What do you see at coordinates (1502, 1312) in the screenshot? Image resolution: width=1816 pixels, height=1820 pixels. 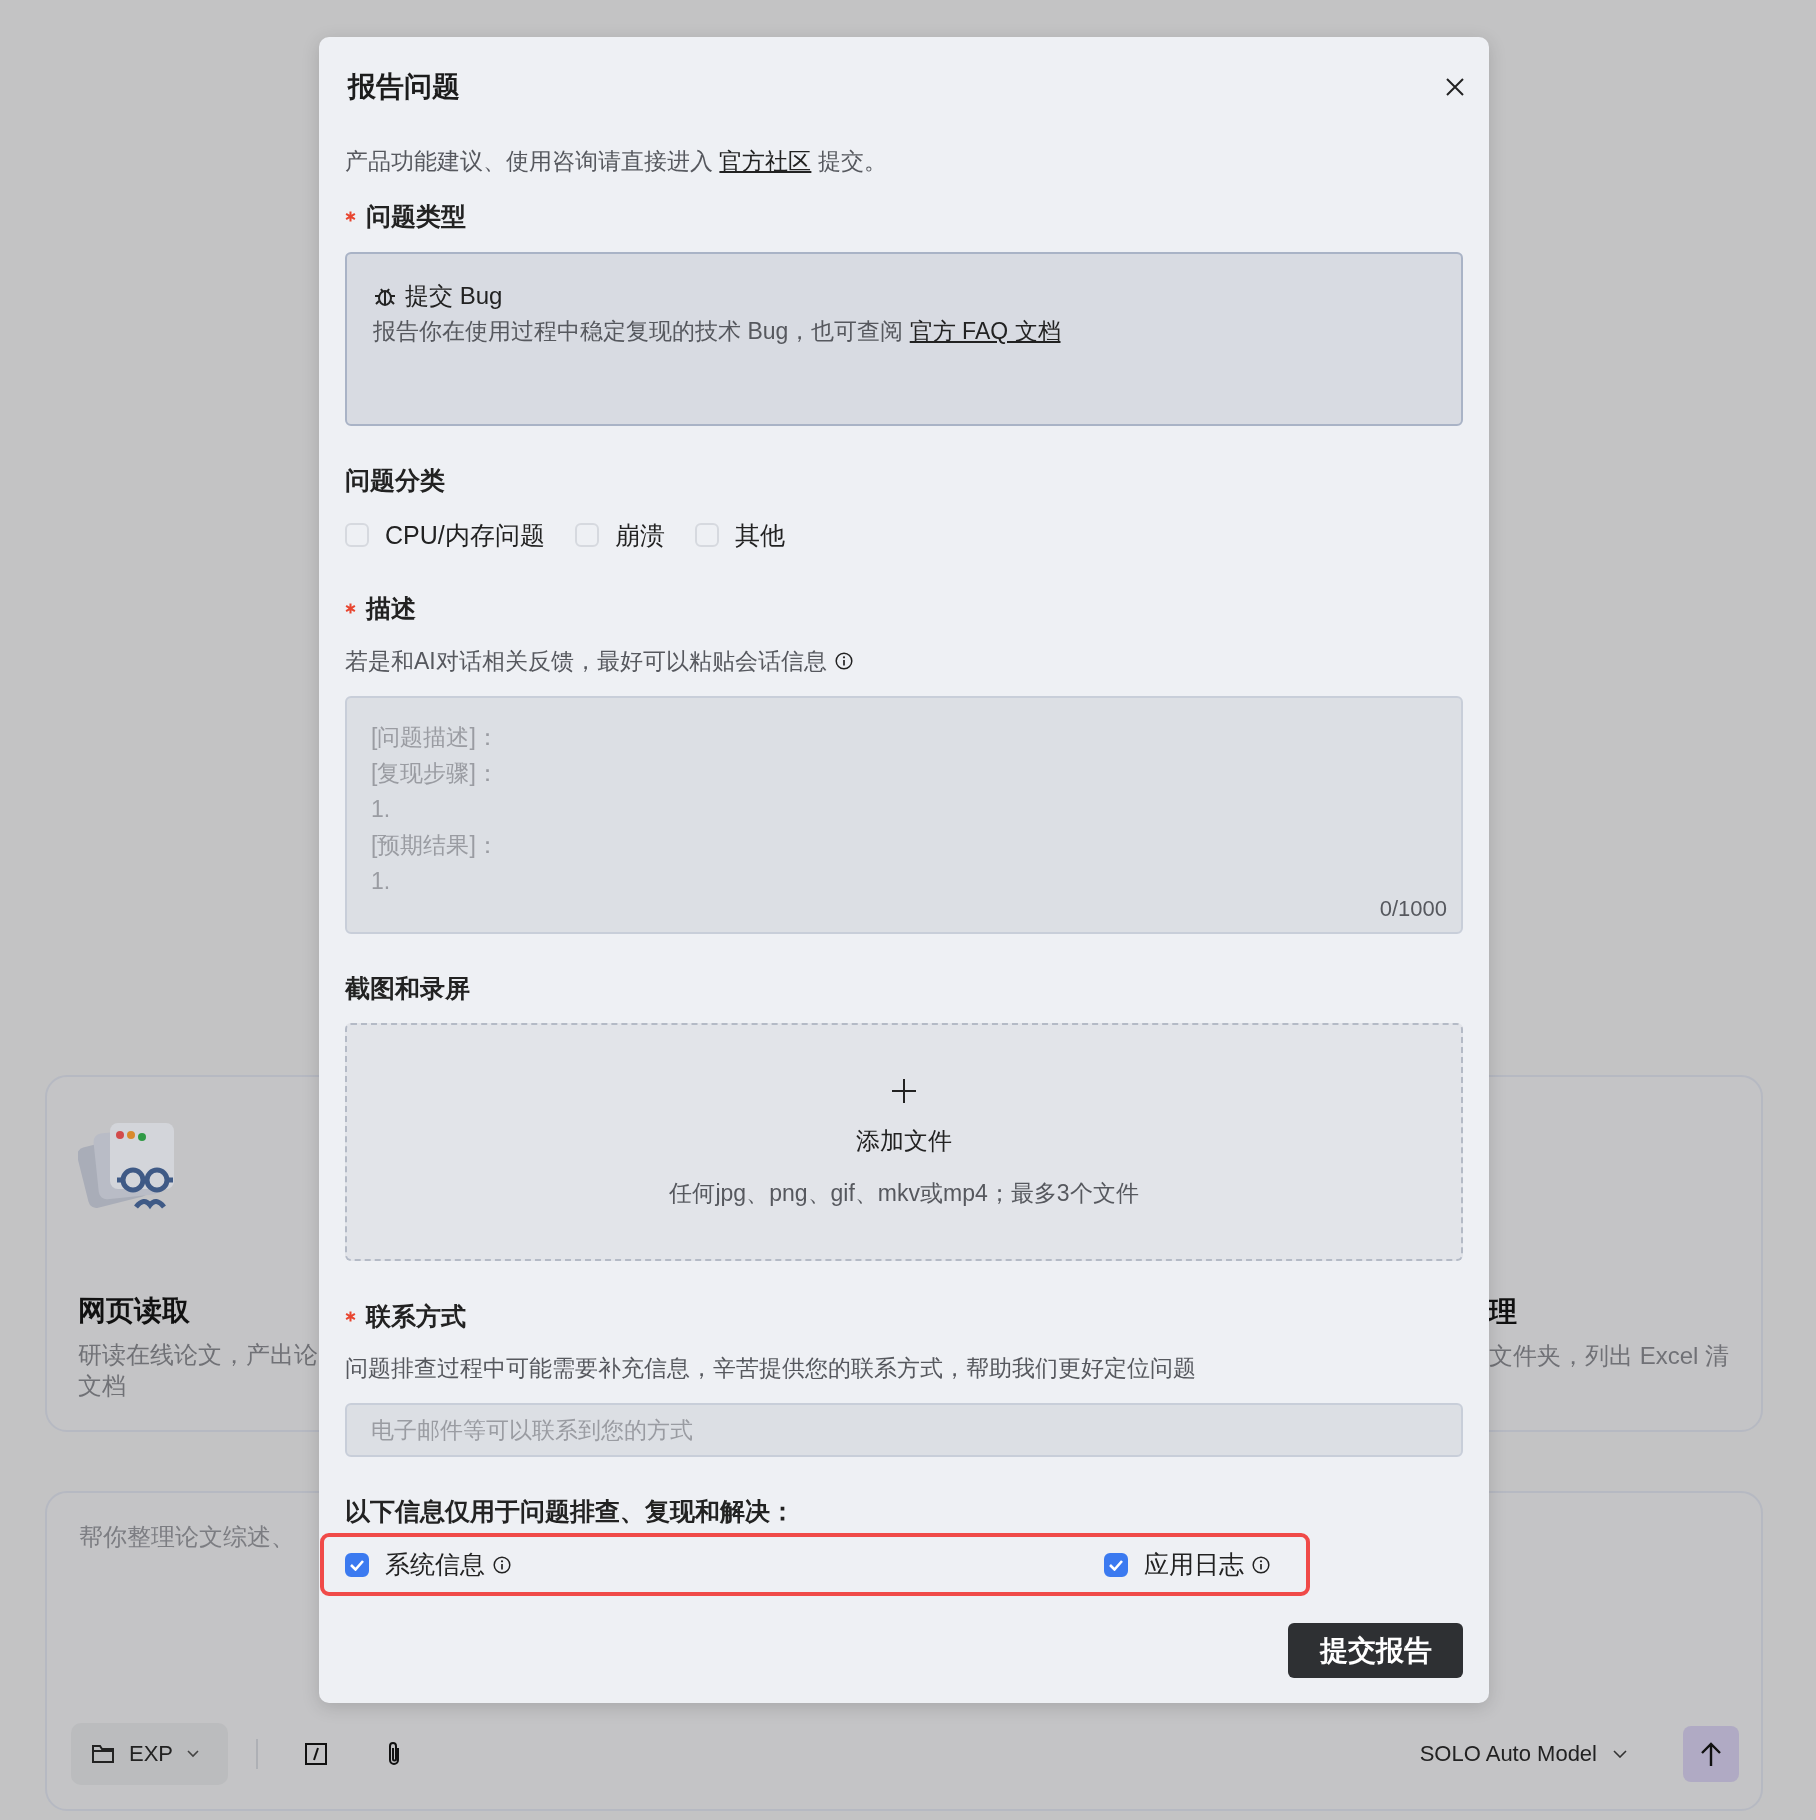 I see `card-title: 理` at bounding box center [1502, 1312].